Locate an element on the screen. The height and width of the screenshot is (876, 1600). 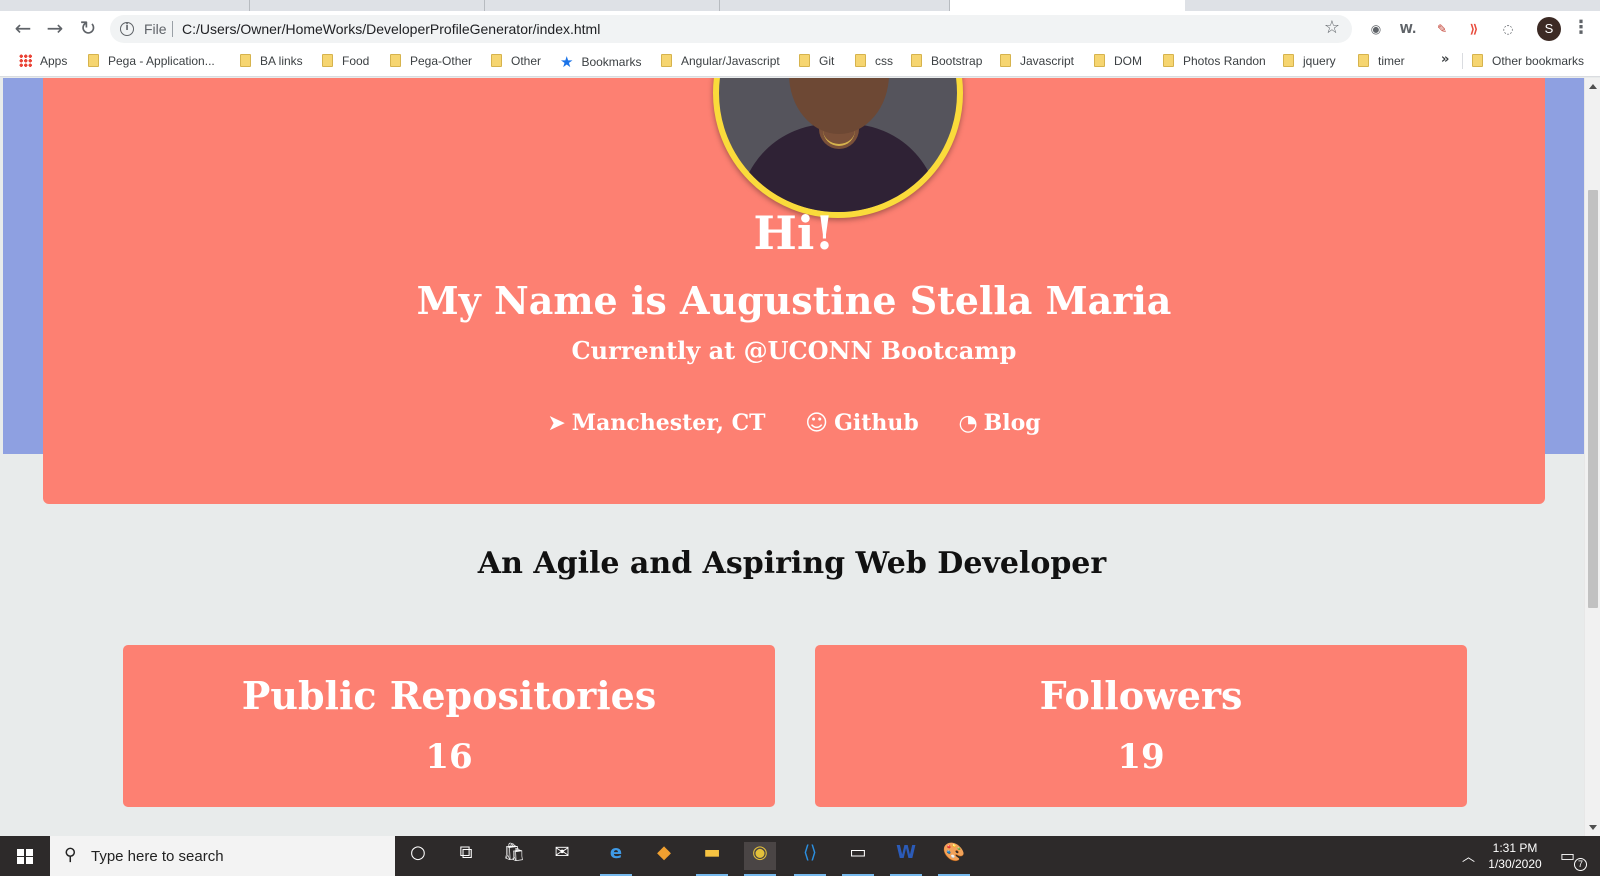
bookmark-folder: Food is located at coordinates (345, 61).